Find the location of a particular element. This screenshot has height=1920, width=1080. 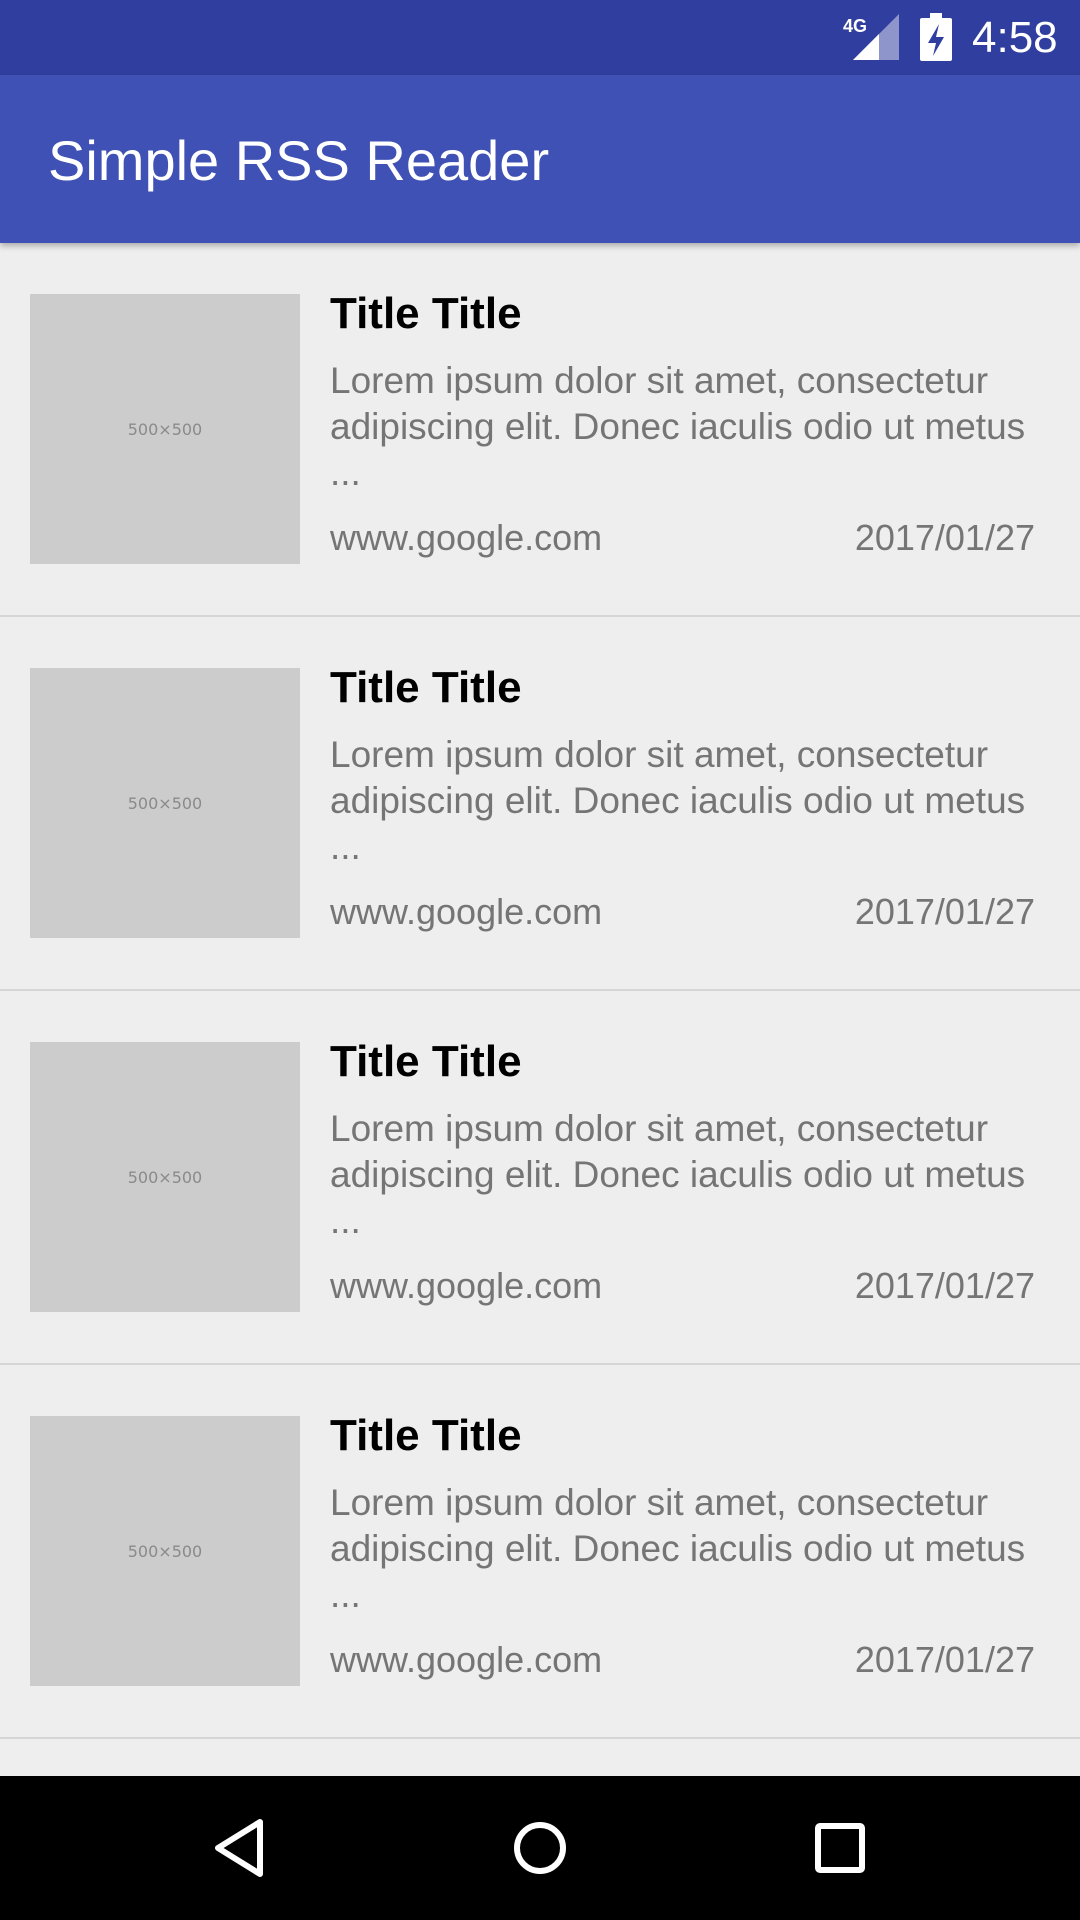

status-bar: 4G 4:58 is located at coordinates (540, 37).